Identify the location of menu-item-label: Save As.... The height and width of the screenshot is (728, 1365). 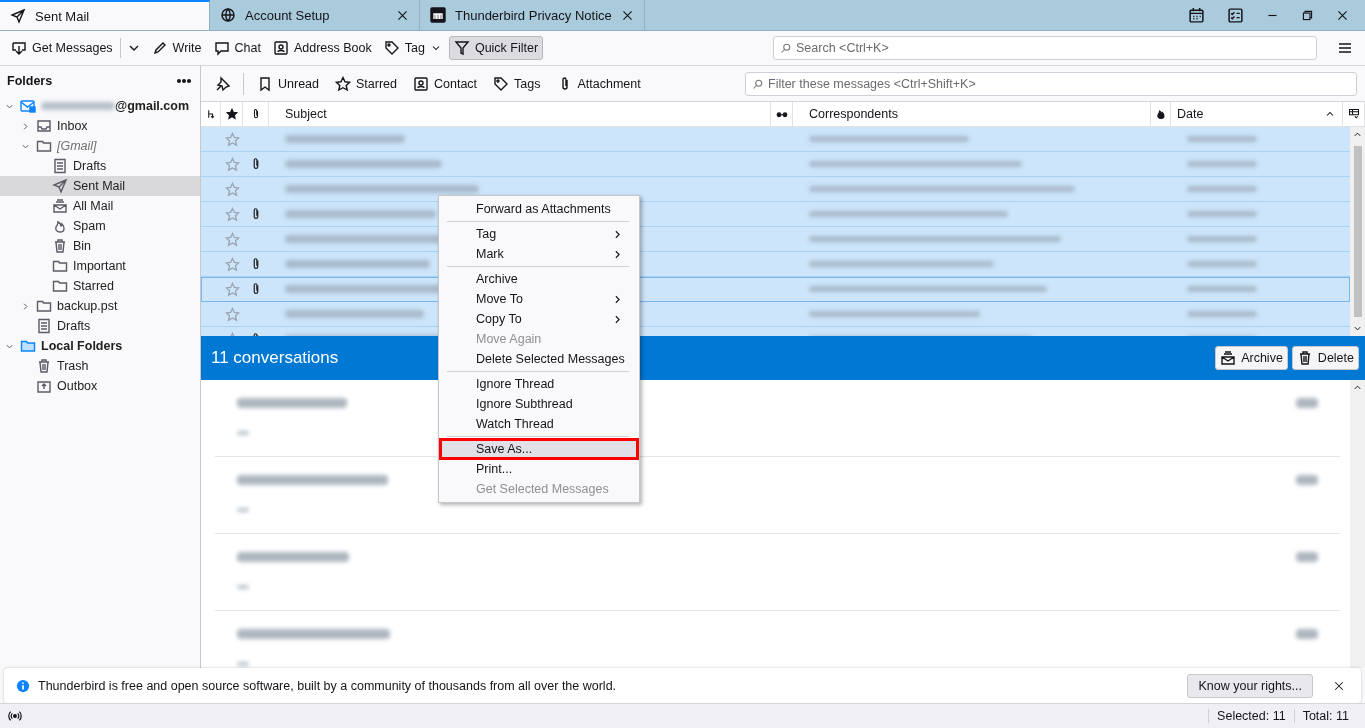
(504, 449).